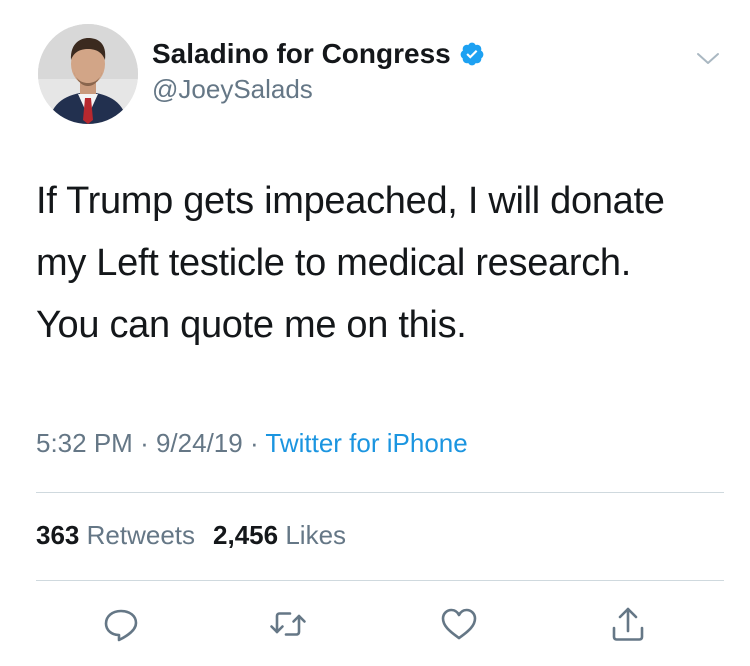 The image size is (750, 666). I want to click on reply-icon, so click(121, 625).